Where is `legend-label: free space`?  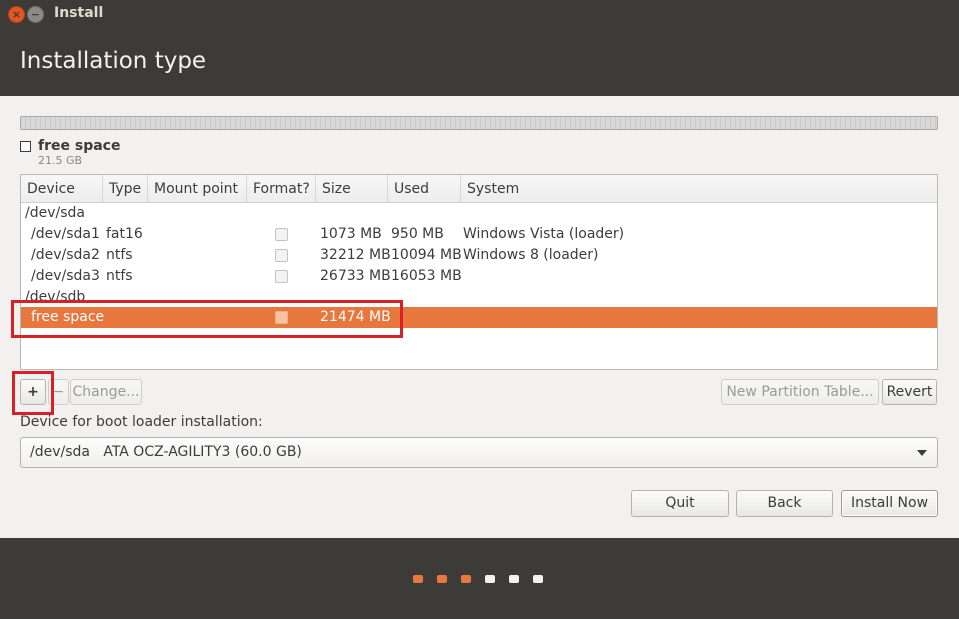
legend-label: free space is located at coordinates (79, 146).